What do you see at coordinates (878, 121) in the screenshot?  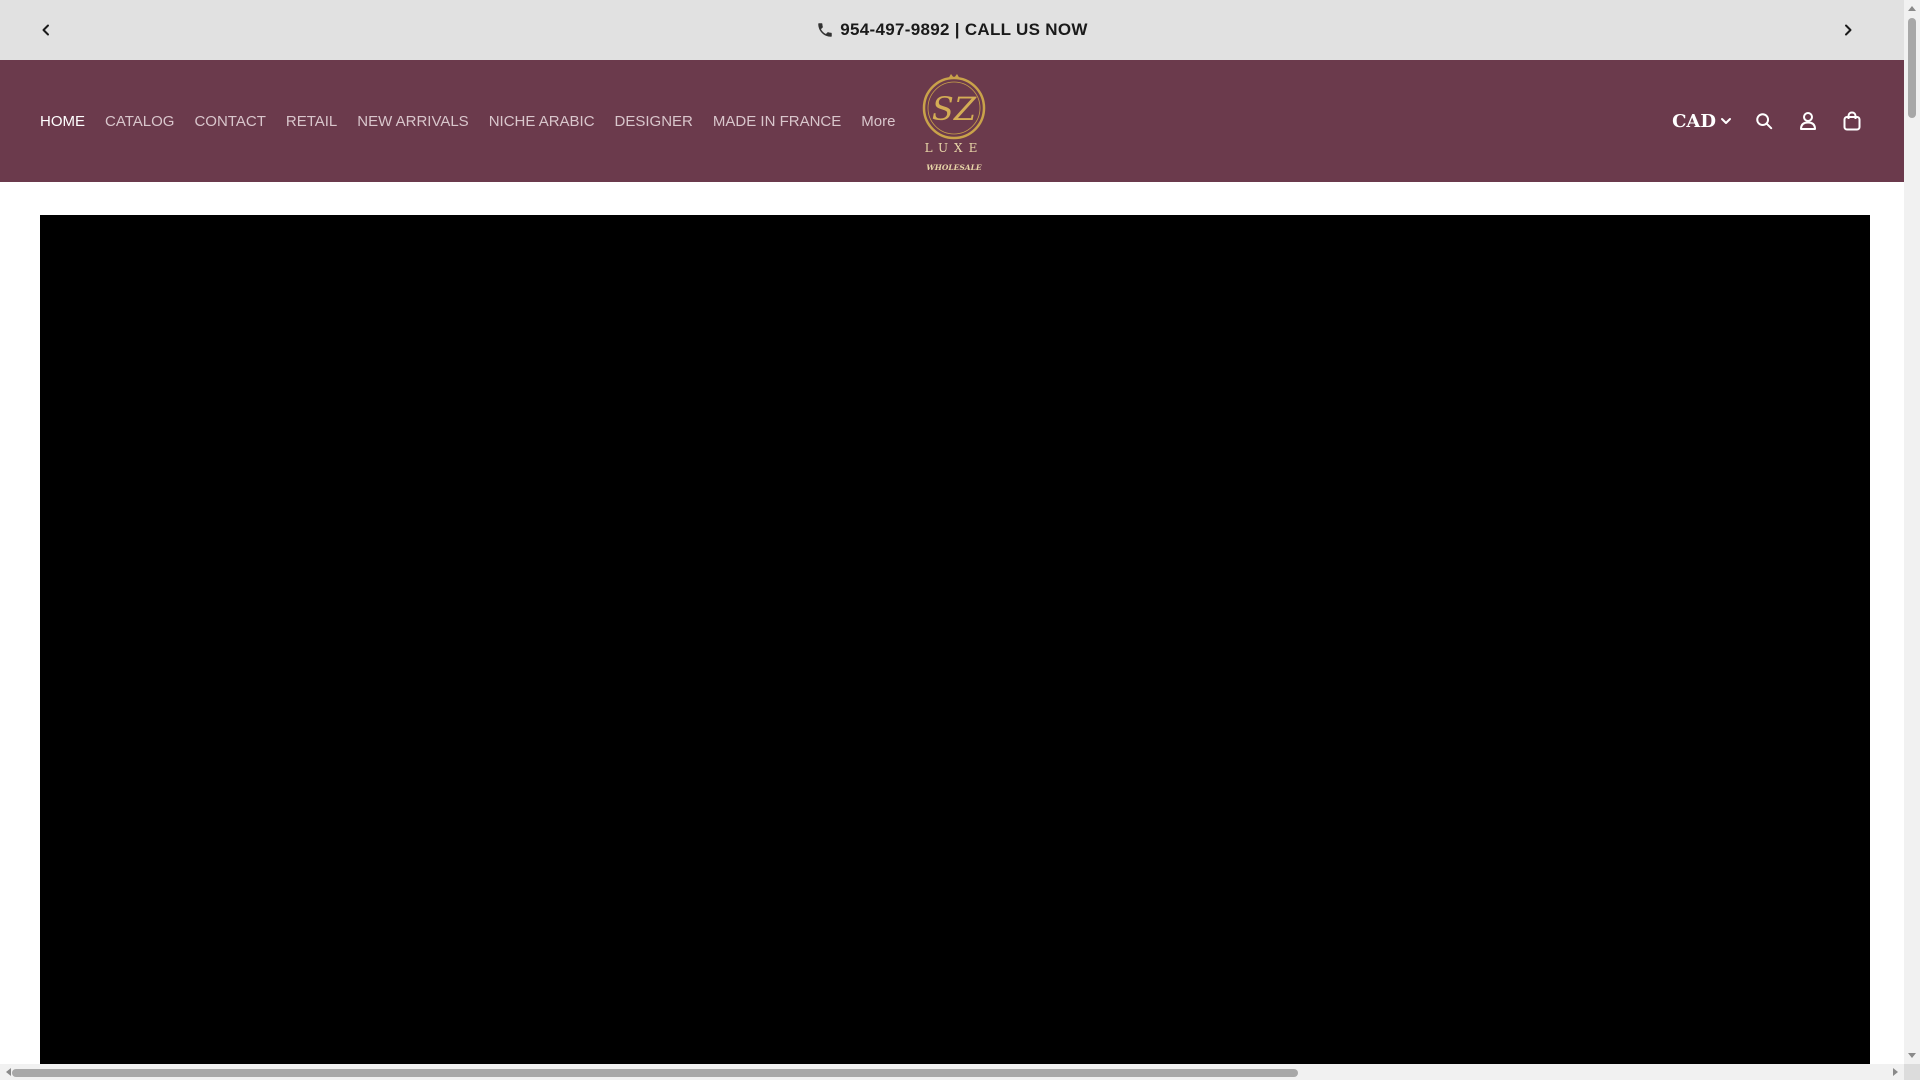 I see `nav-item-more: More` at bounding box center [878, 121].